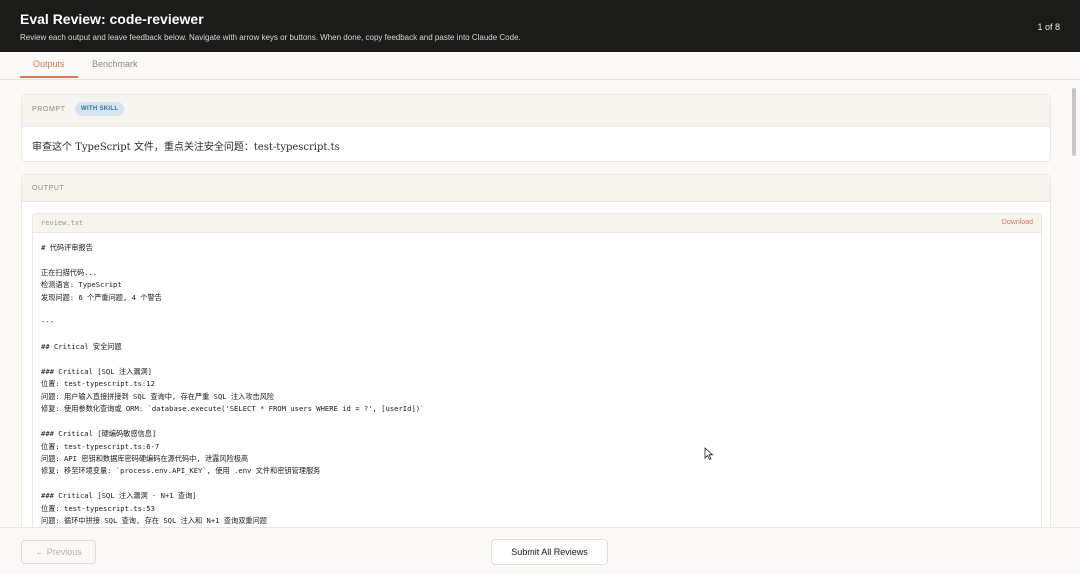 This screenshot has width=1080, height=574. I want to click on tab-outputs: Outputs, so click(49, 64).